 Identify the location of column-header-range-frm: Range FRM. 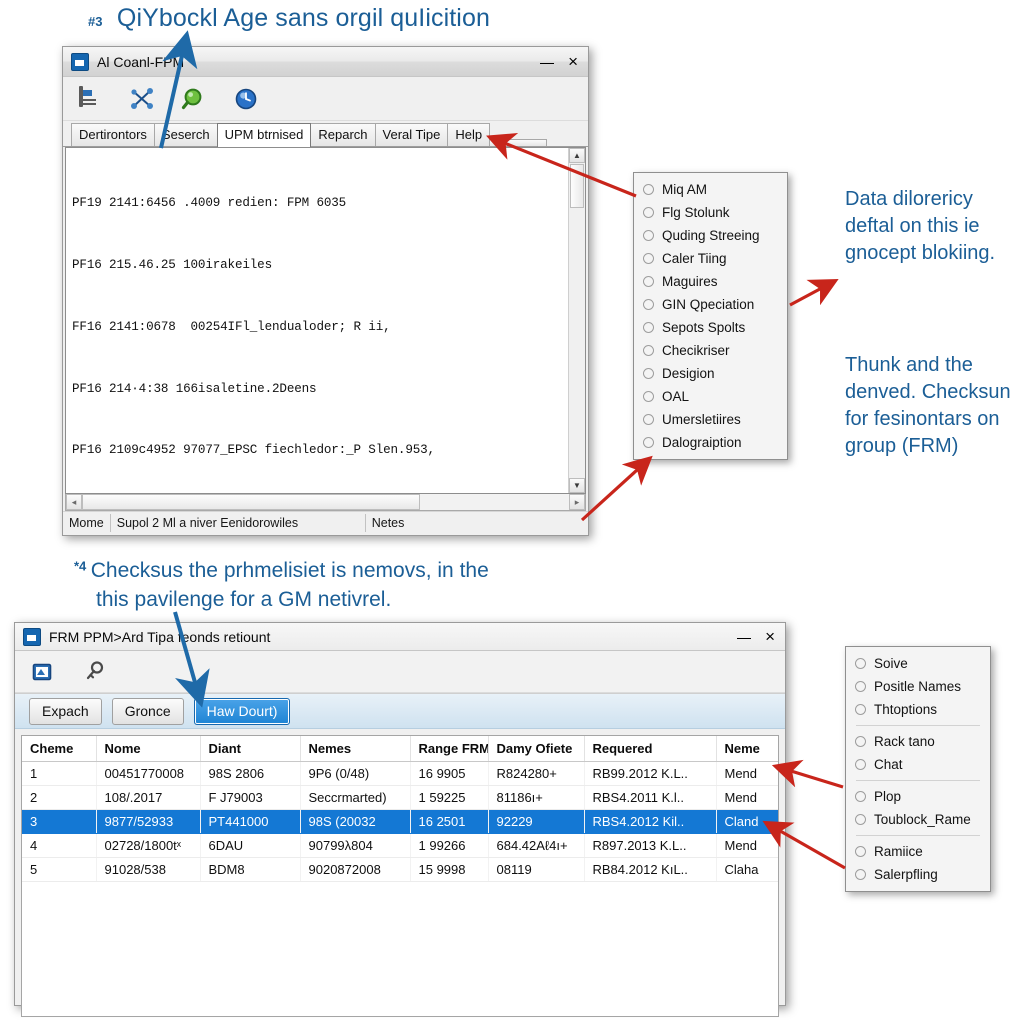
(449, 749).